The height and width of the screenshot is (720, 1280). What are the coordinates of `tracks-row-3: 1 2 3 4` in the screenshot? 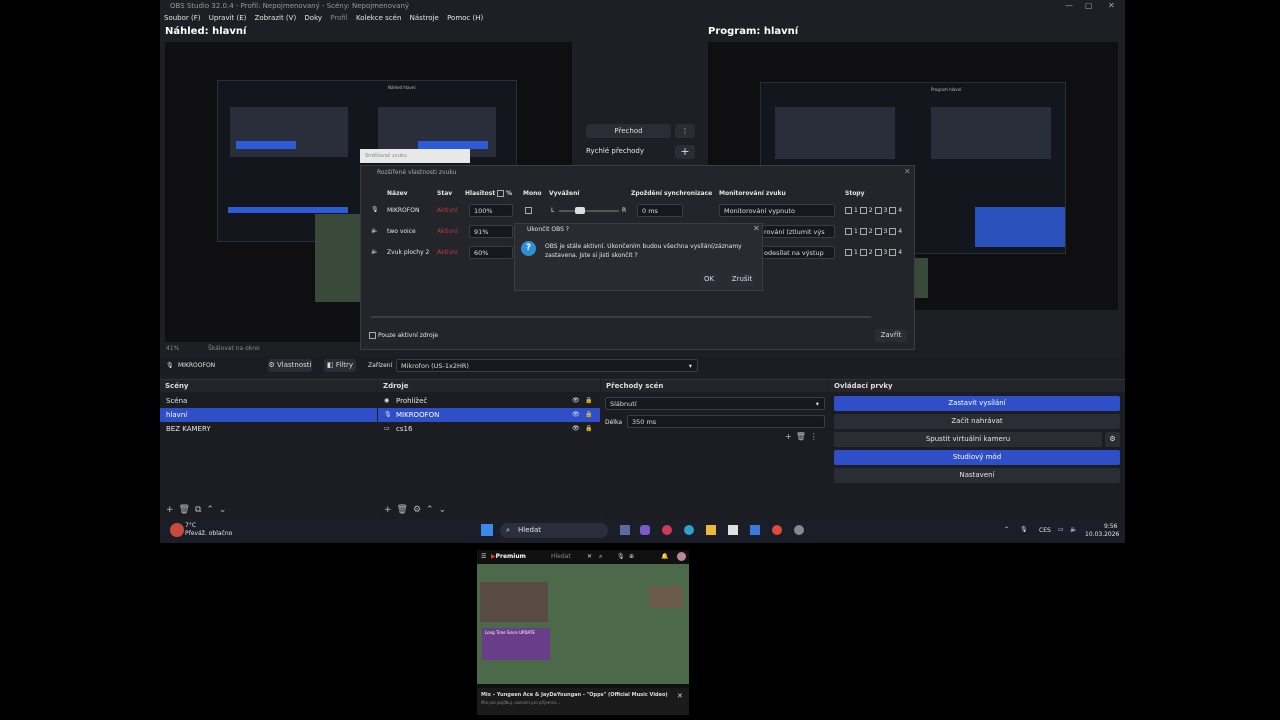 It's located at (873, 252).